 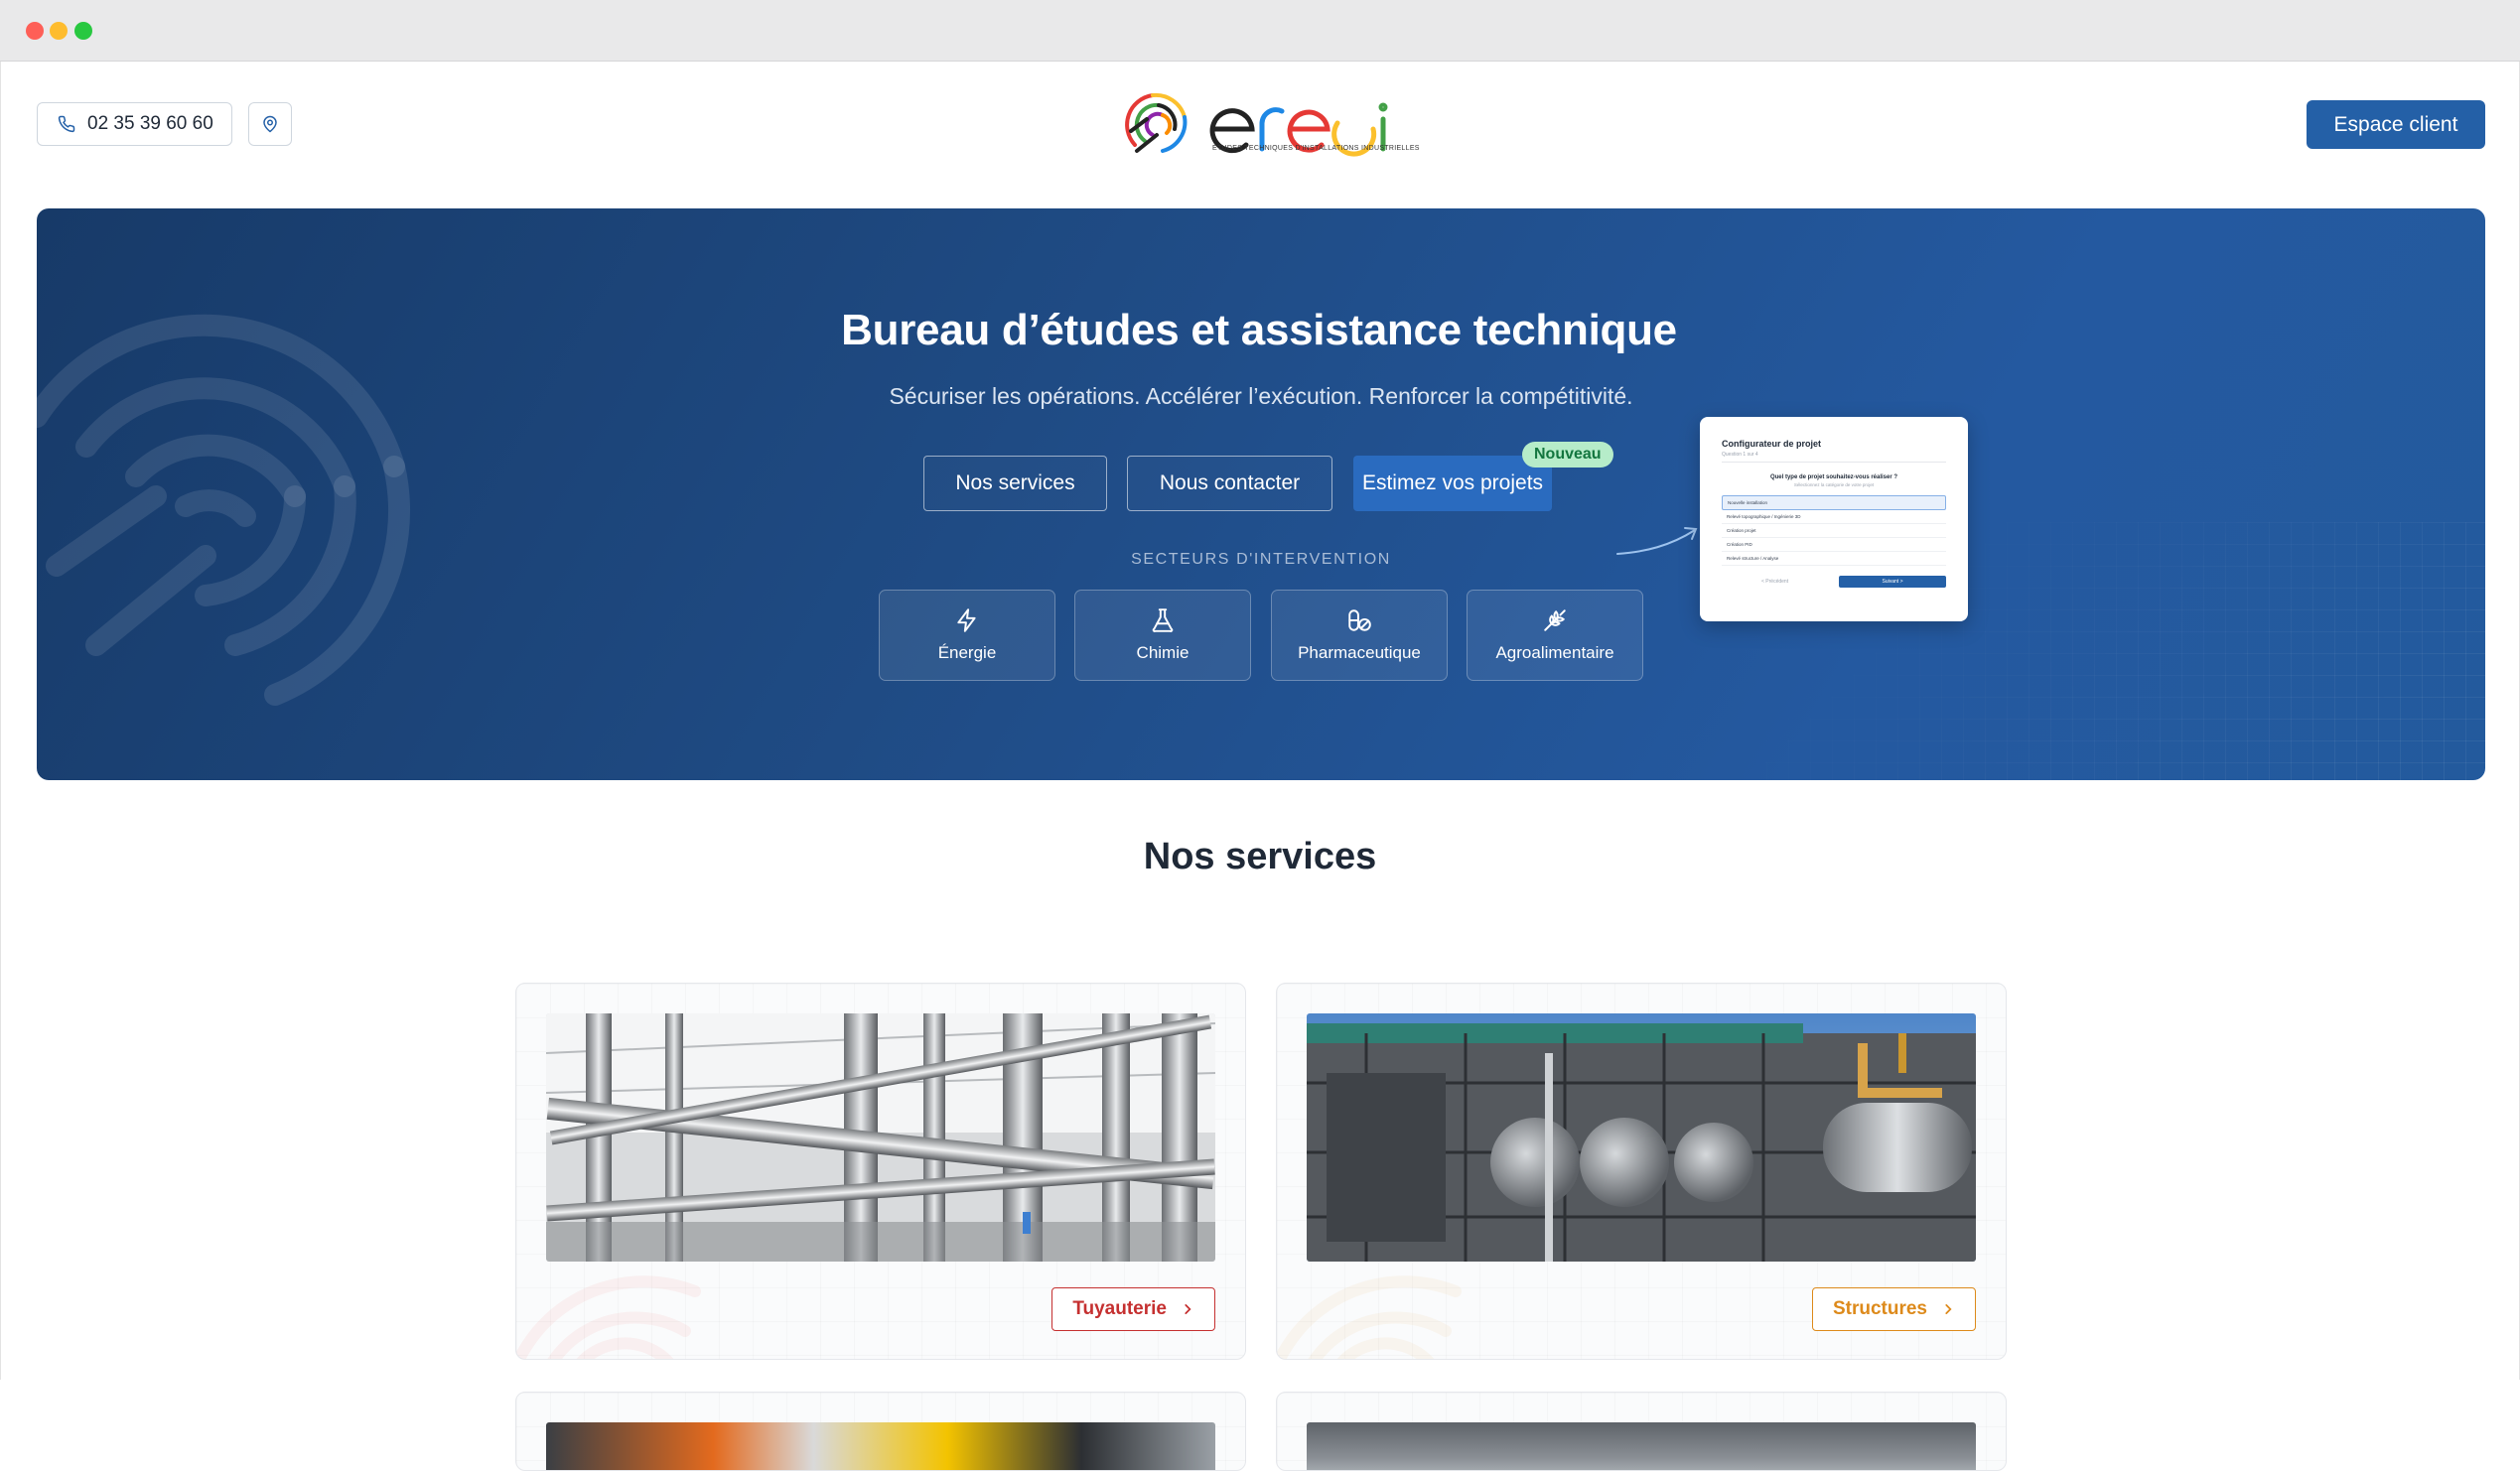 I want to click on hero-title: Bureau d’études et assistance technique, so click(x=1261, y=330).